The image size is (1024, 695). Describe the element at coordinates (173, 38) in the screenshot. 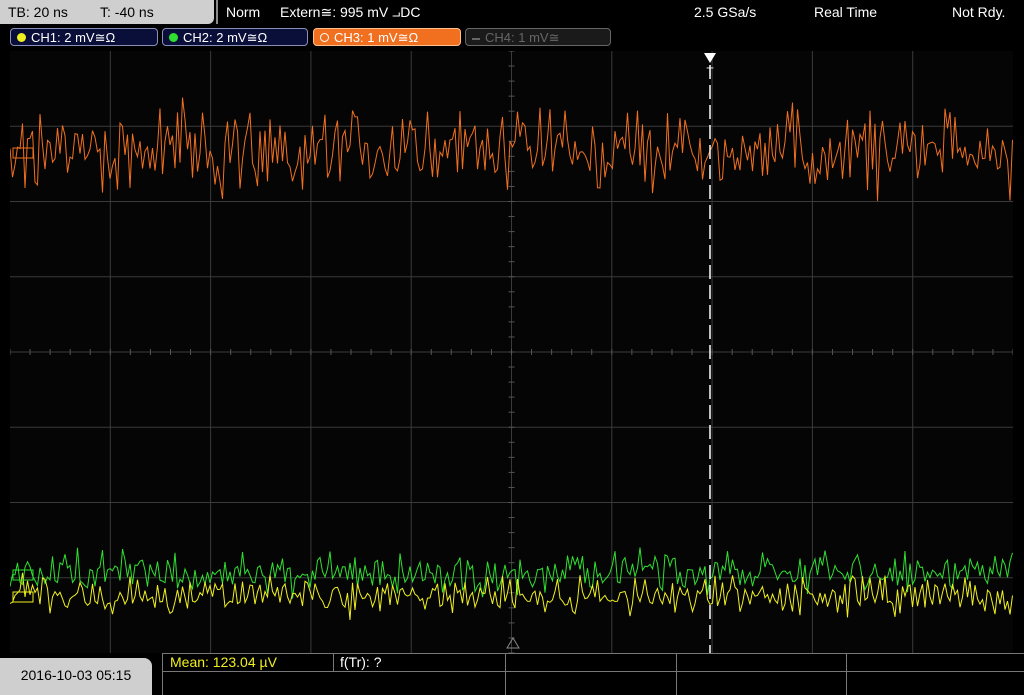

I see `ch2-indicator-icon` at that location.